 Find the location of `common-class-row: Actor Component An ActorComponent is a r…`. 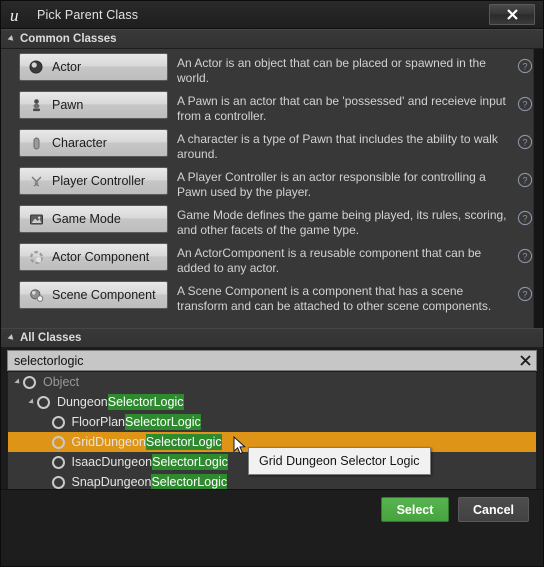

common-class-row: Actor Component An ActorComponent is a r… is located at coordinates (272, 258).